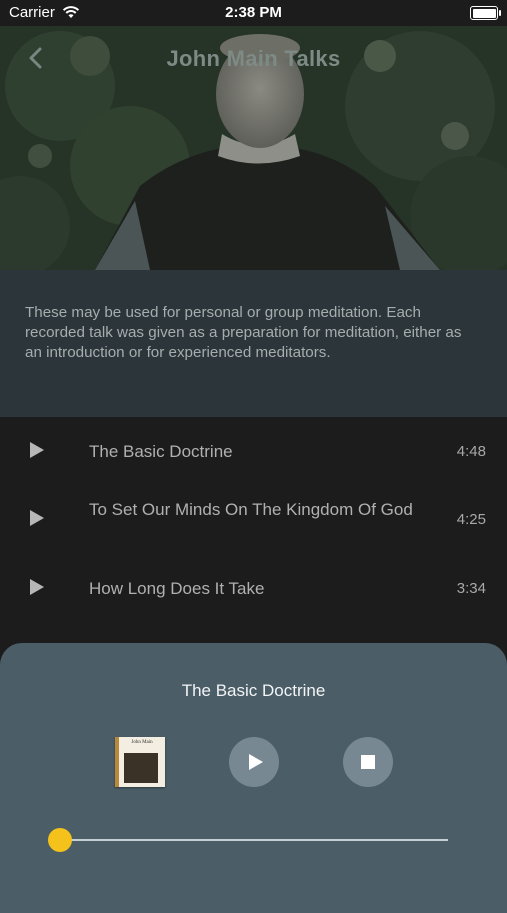  I want to click on talk-row: How Long Does It Take 3:34, so click(253, 588).